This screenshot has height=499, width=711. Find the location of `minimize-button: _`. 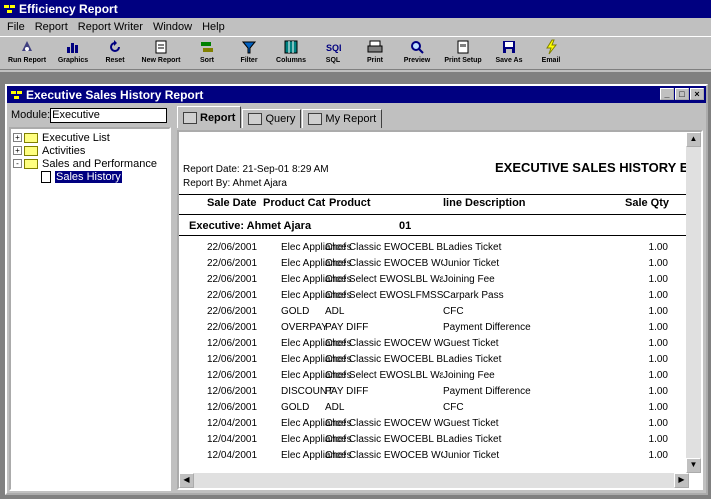

minimize-button: _ is located at coordinates (667, 94).